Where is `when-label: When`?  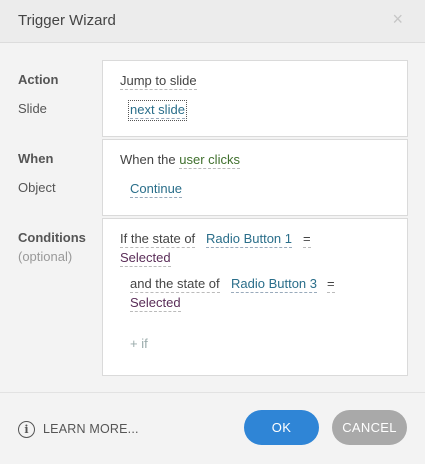 when-label: When is located at coordinates (36, 158).